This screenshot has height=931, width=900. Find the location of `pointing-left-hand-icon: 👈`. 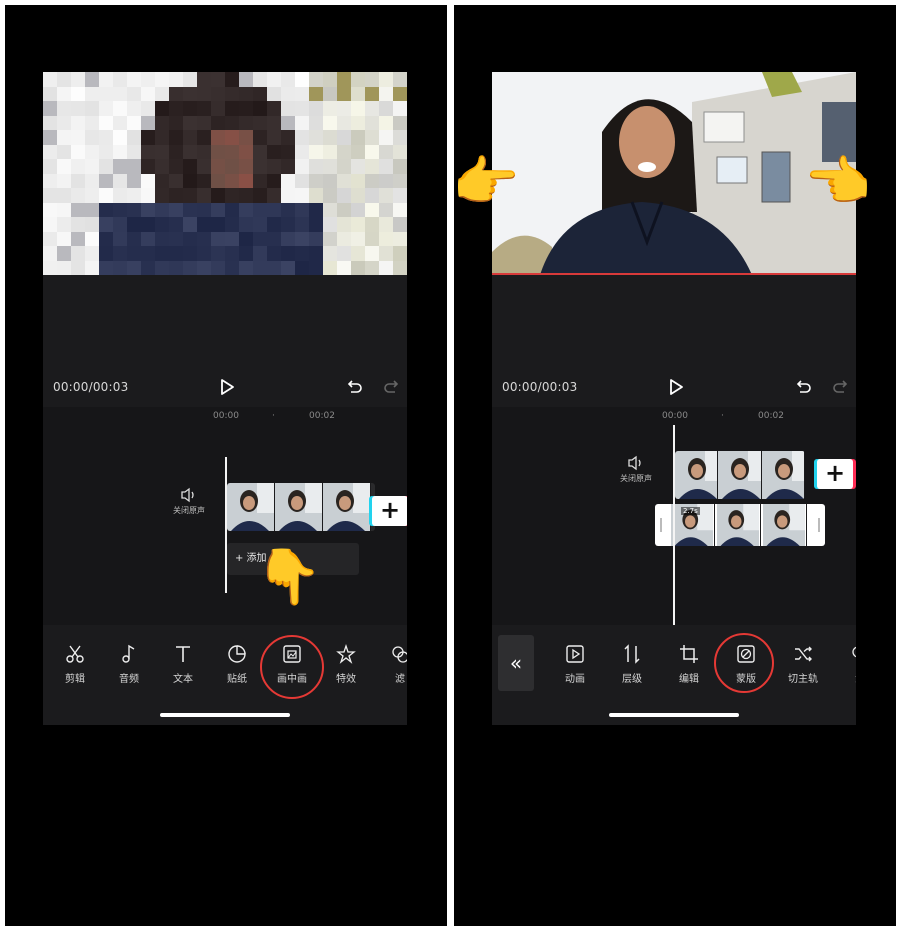

pointing-left-hand-icon: 👈 is located at coordinates (838, 181).